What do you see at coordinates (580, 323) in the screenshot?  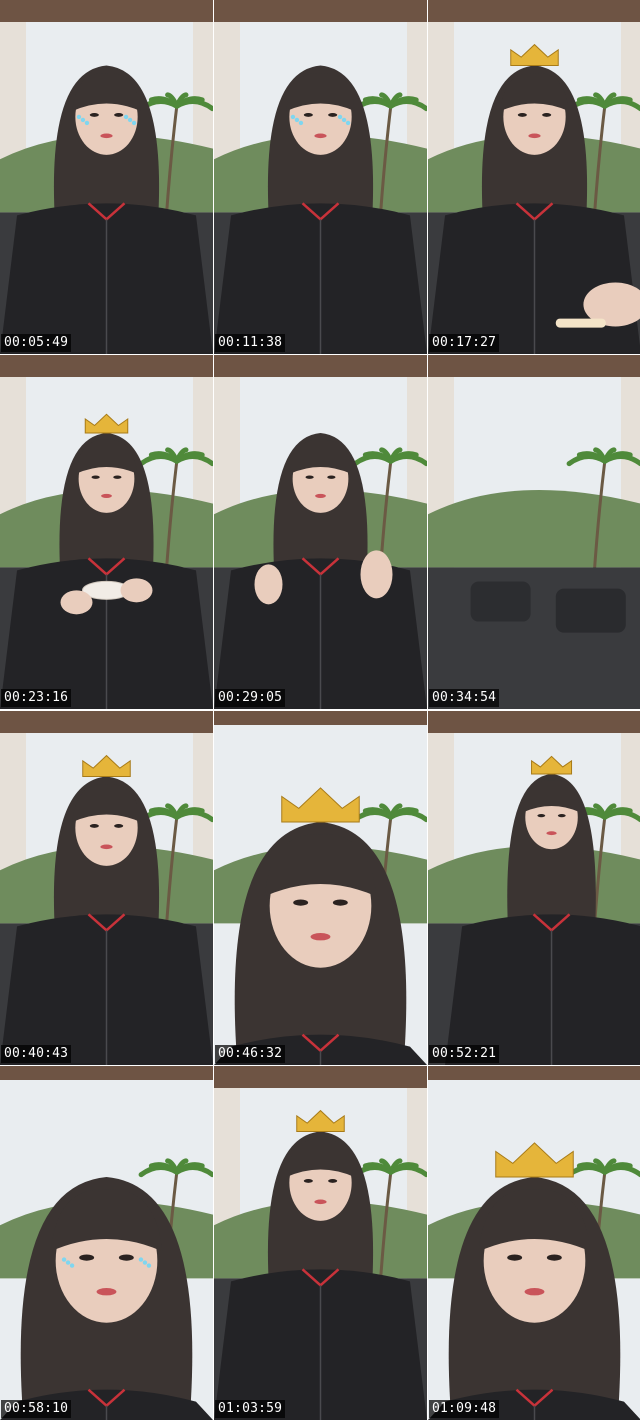 I see `held-object` at bounding box center [580, 323].